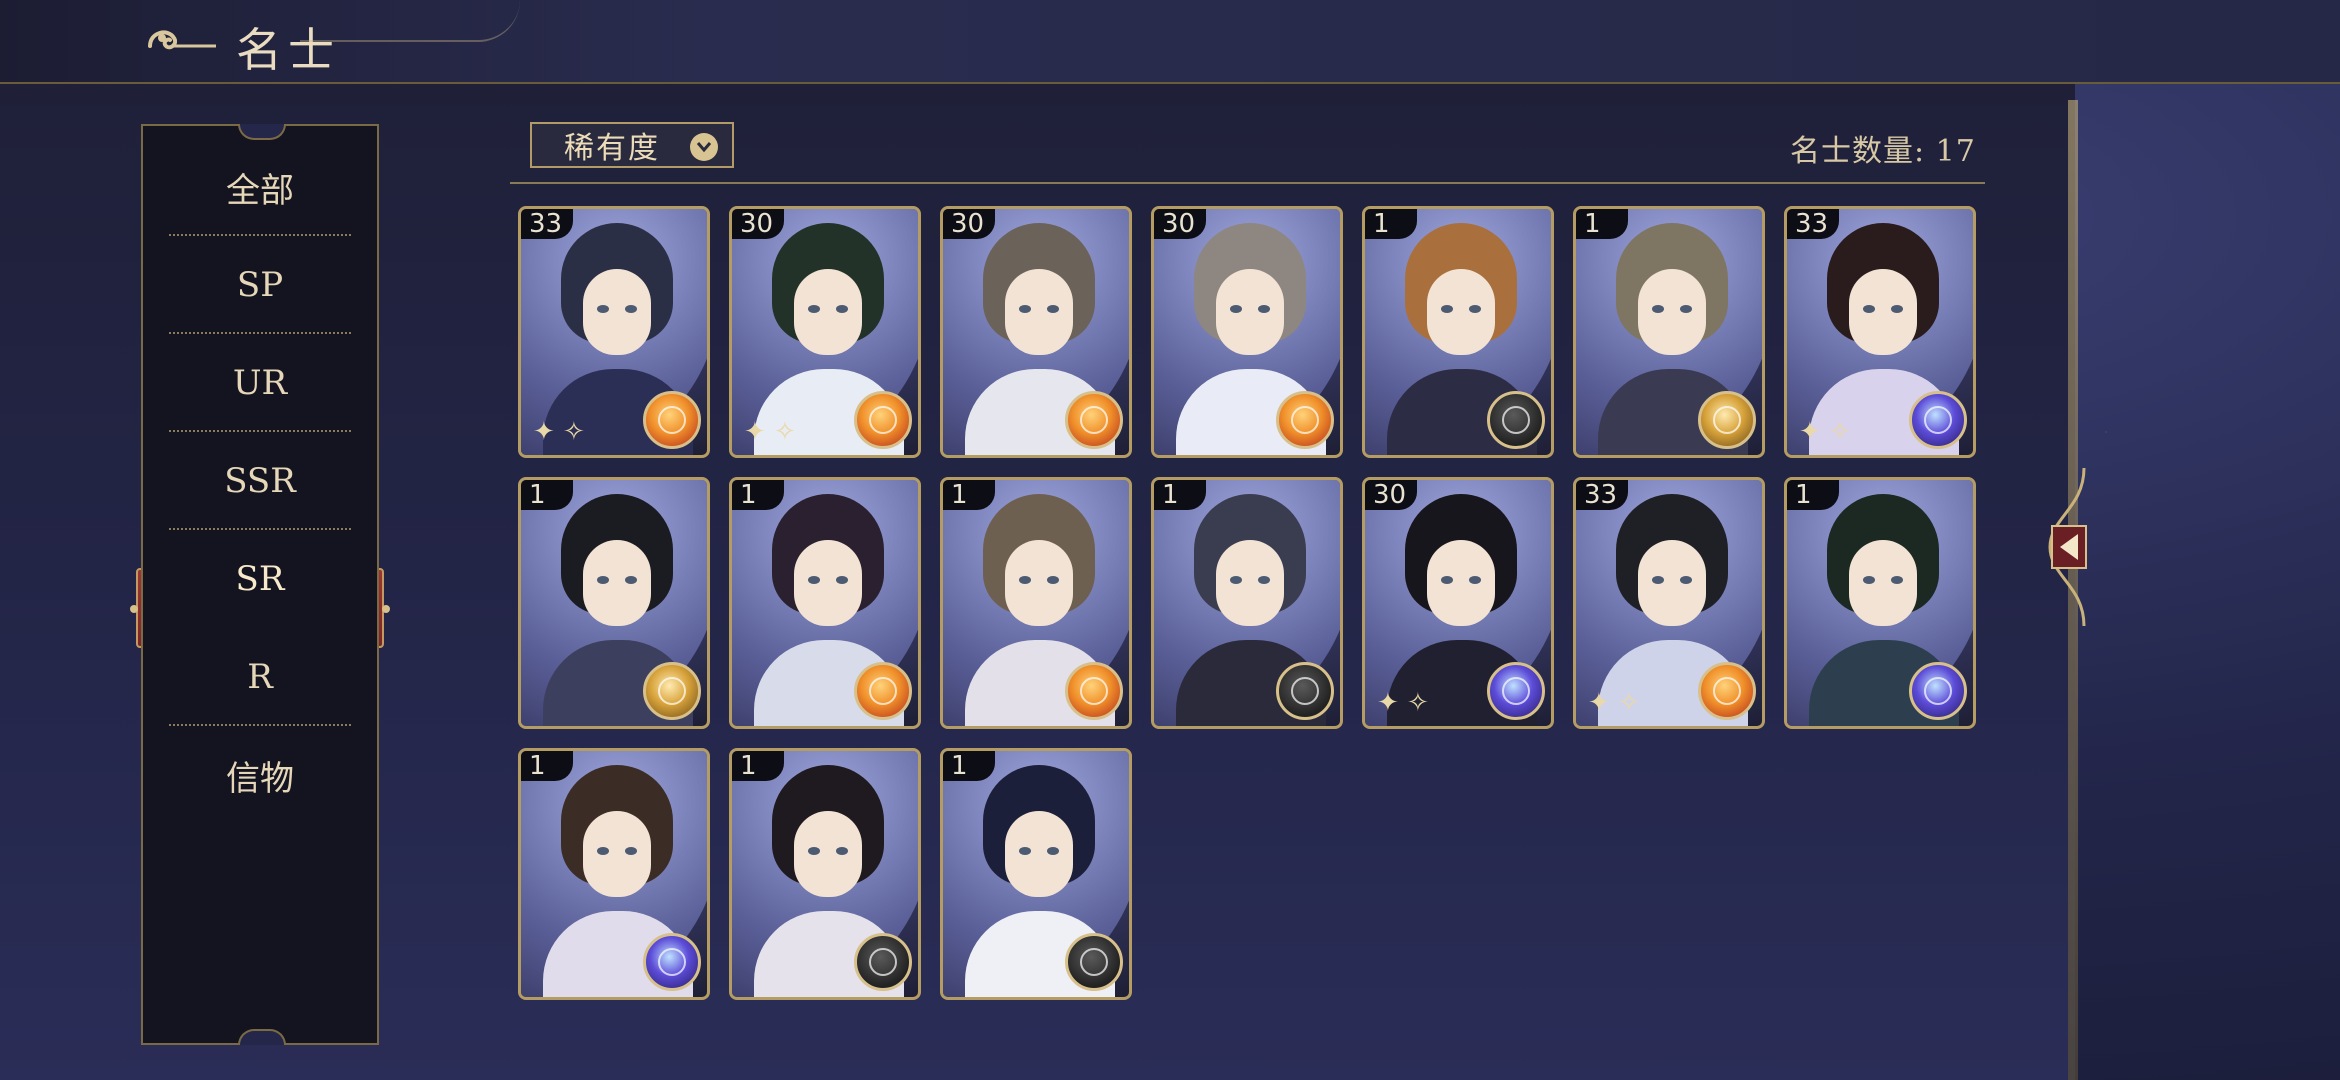  What do you see at coordinates (260, 677) in the screenshot?
I see `sidebar-item-r: R` at bounding box center [260, 677].